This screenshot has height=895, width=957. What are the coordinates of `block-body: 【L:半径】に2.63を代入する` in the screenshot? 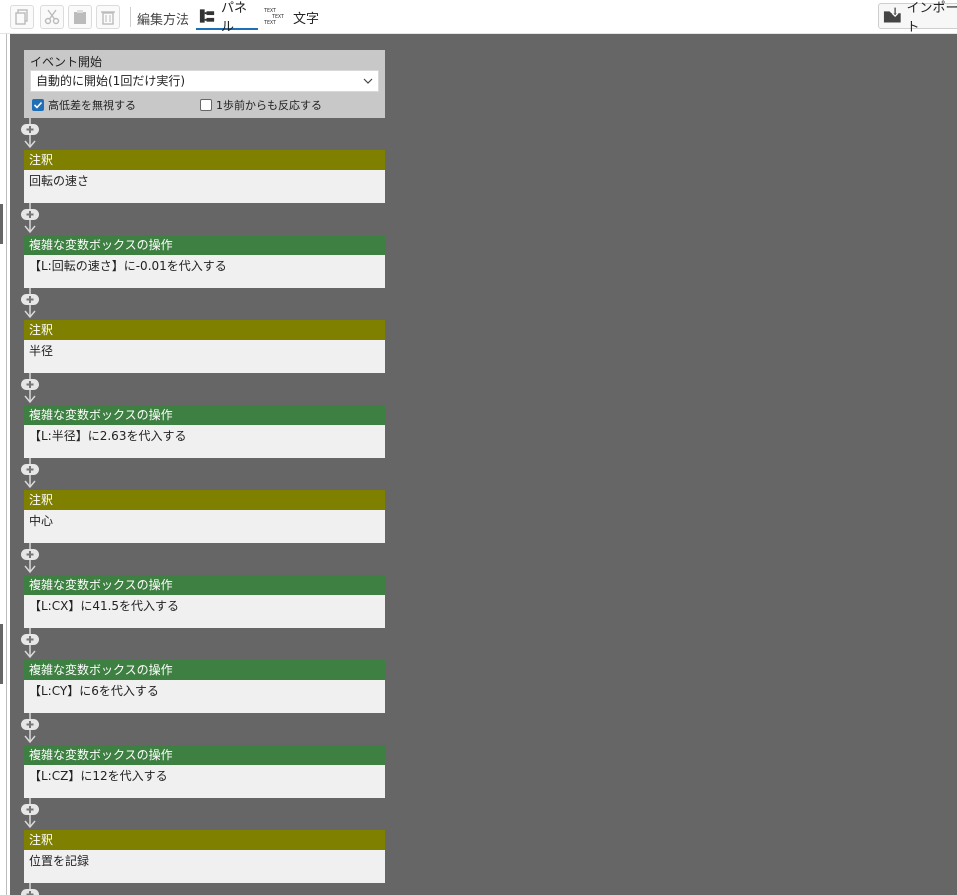 It's located at (108, 436).